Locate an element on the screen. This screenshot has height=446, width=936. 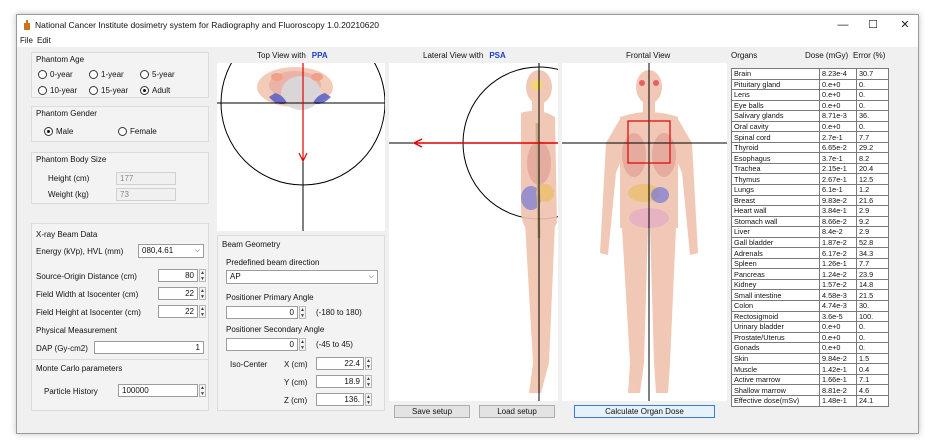
age-radio-15-year: 15-year is located at coordinates (108, 90).